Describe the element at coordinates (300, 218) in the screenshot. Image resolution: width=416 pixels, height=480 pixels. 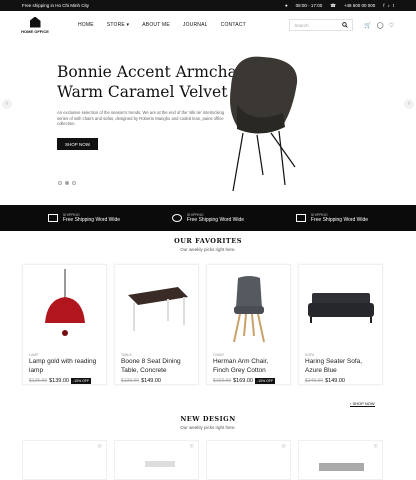
I see `box-icon` at that location.